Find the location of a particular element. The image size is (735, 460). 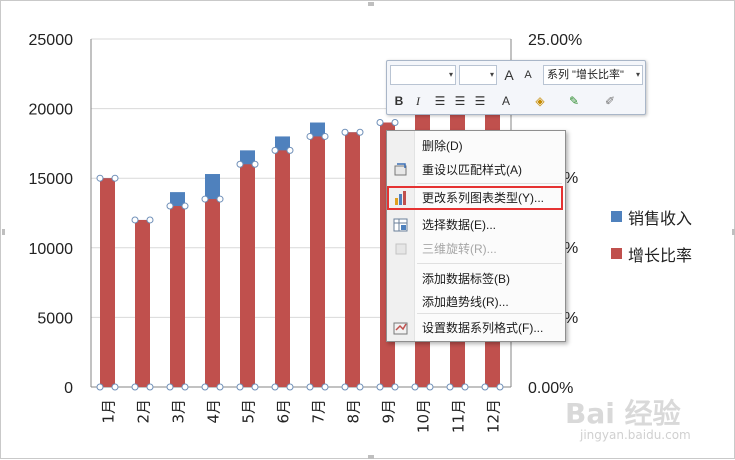

x-tick-label: 10月 is located at coordinates (424, 416).